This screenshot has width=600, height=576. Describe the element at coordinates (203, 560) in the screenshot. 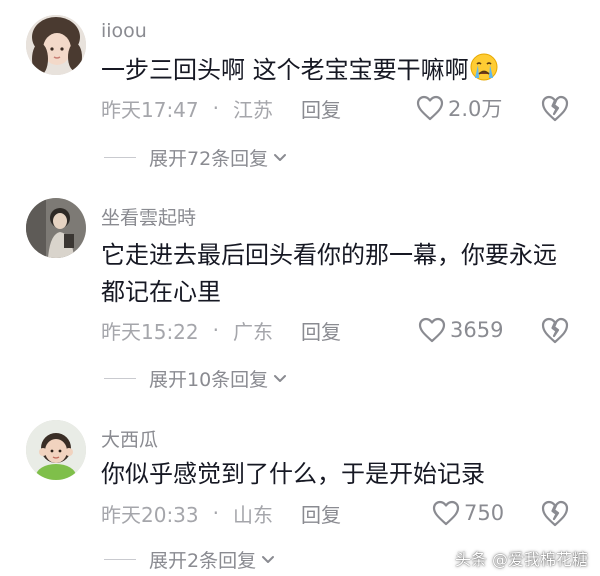

I see `expand-replies-label: 展开2条回复` at that location.